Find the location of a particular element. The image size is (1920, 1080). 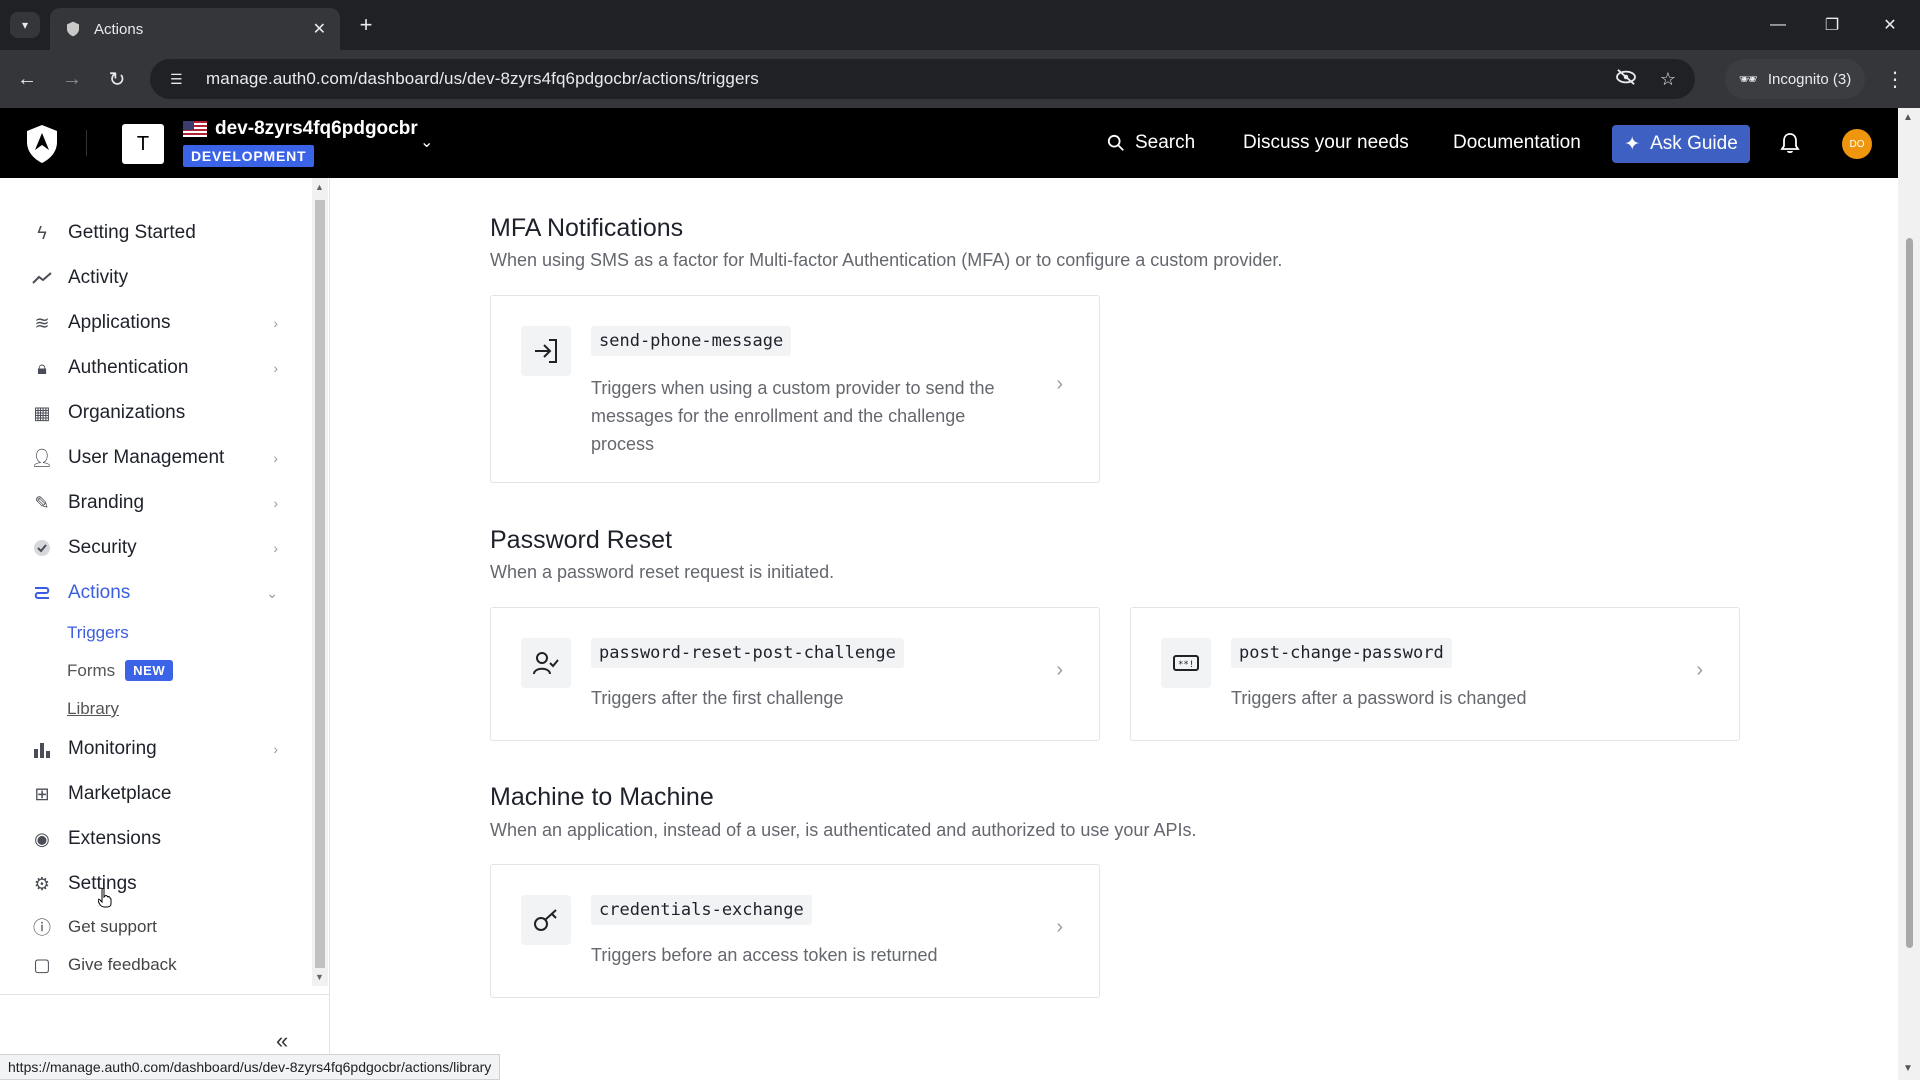

help-circle-icon: ⓘ is located at coordinates (42, 928).